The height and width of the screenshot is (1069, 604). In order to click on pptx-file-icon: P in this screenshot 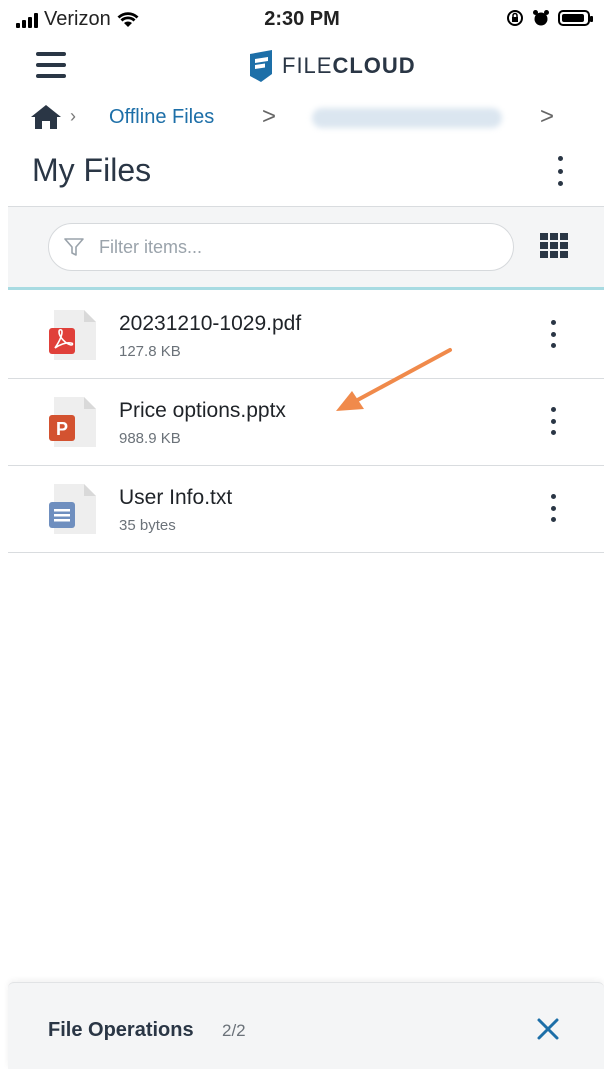, I will do `click(72, 422)`.